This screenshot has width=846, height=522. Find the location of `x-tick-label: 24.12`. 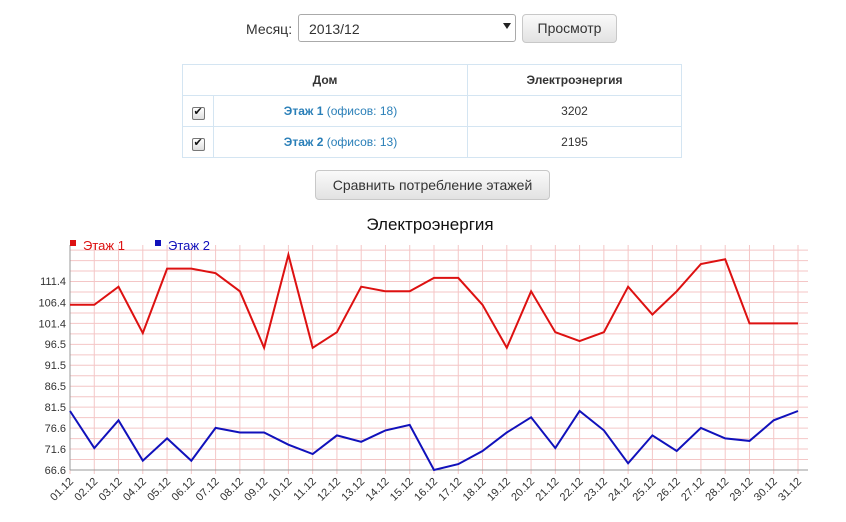

x-tick-label: 24.12 is located at coordinates (620, 490).